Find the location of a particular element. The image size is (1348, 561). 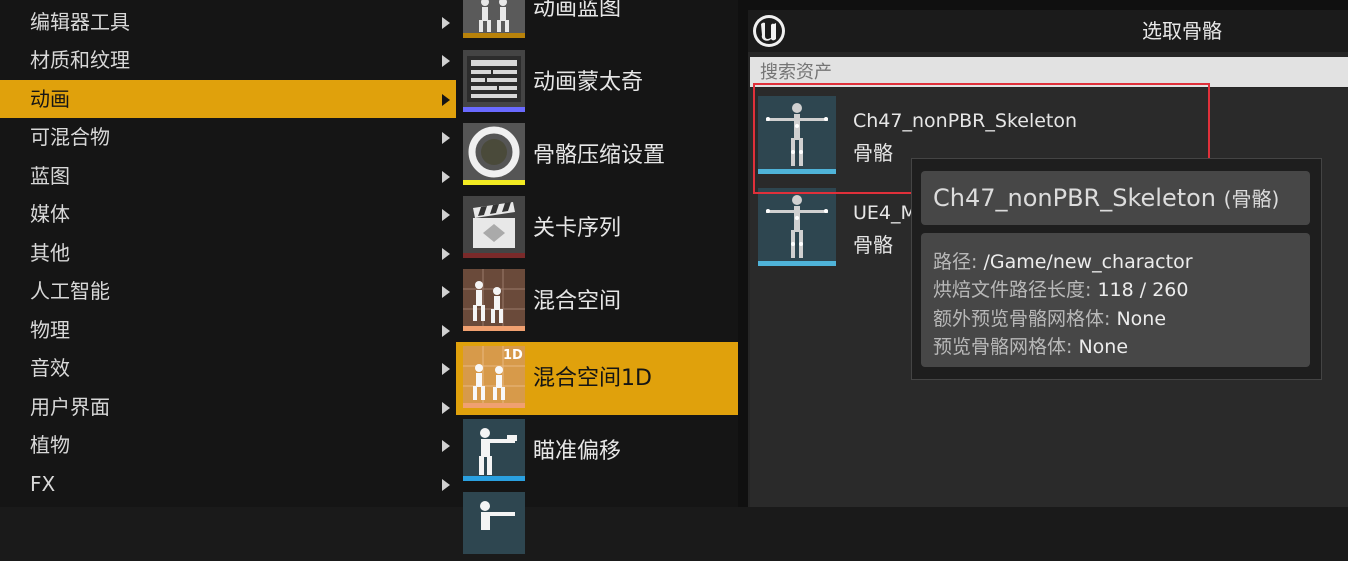

category-item-foliage: 植物 is located at coordinates (228, 445).